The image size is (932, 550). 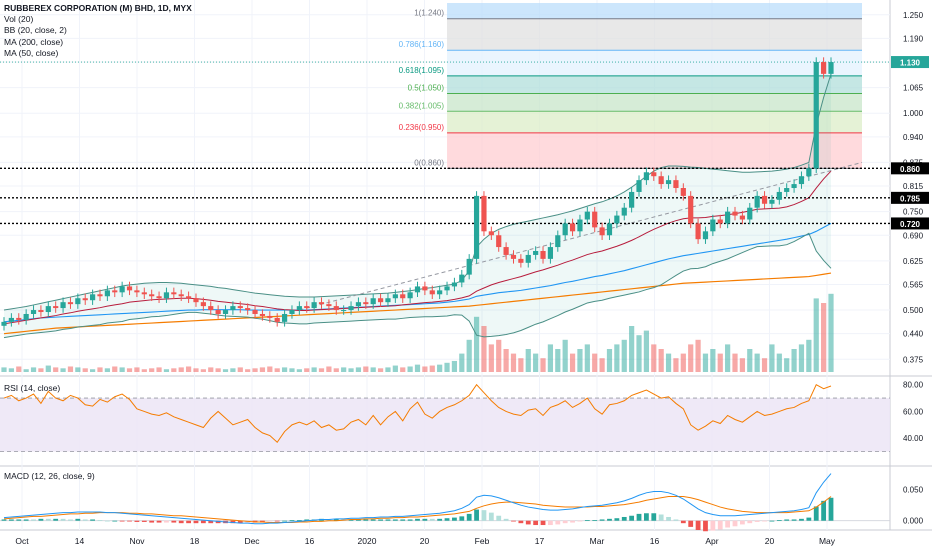 What do you see at coordinates (770, 541) in the screenshot?
I see `x-tick-label: 20` at bounding box center [770, 541].